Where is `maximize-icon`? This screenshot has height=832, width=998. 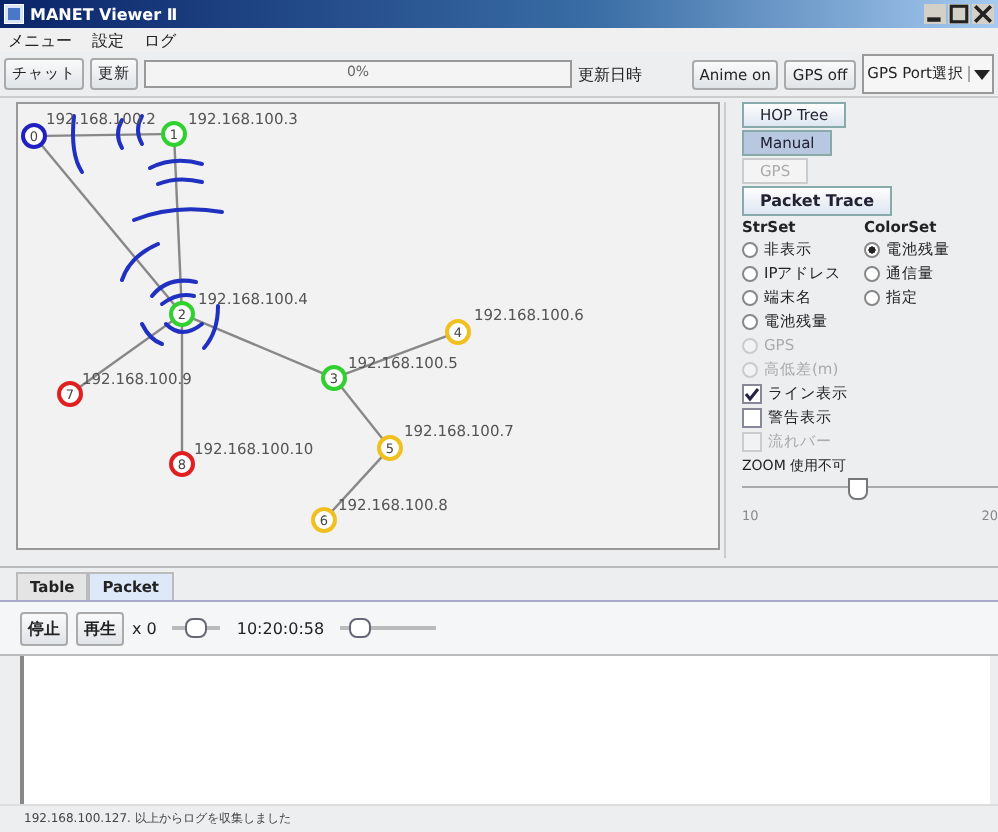
maximize-icon is located at coordinates (959, 14).